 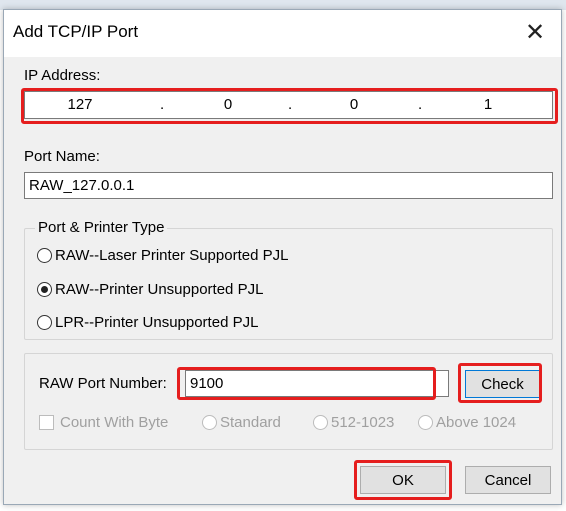 What do you see at coordinates (403, 480) in the screenshot?
I see `ok-button: OK` at bounding box center [403, 480].